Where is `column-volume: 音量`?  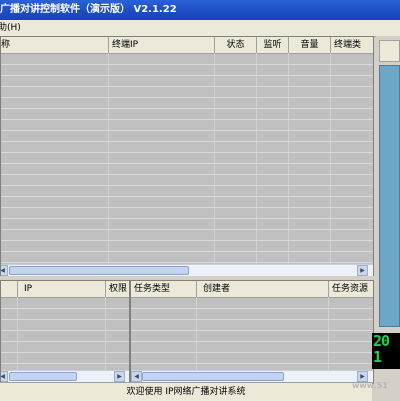 column-volume: 音量 is located at coordinates (310, 45).